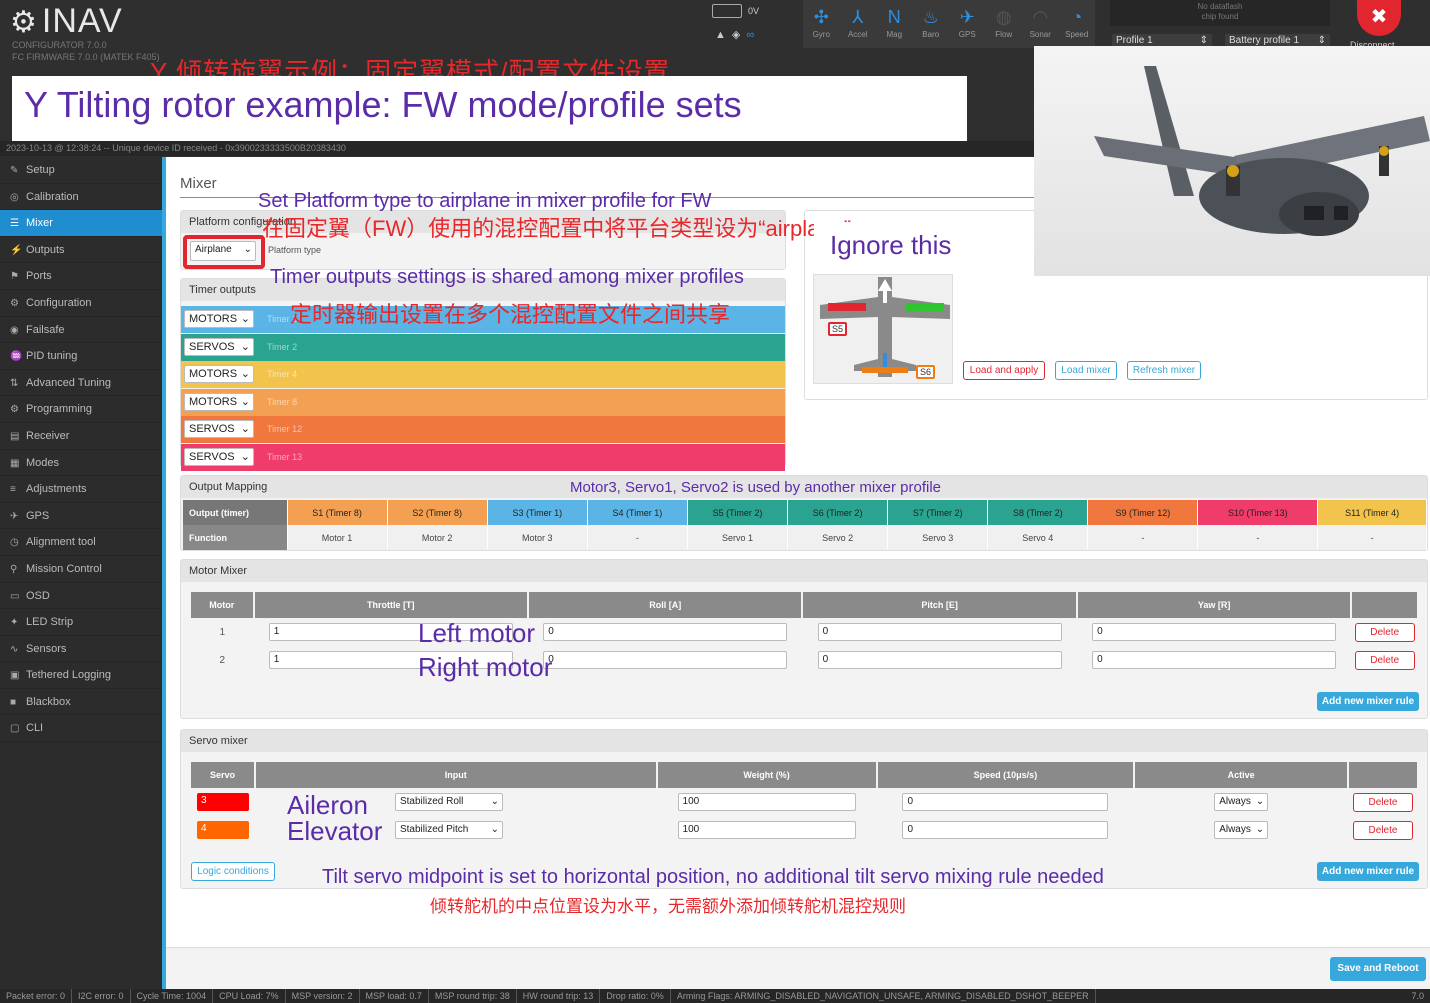  I want to click on wrench-icon: ✎, so click(14, 170).